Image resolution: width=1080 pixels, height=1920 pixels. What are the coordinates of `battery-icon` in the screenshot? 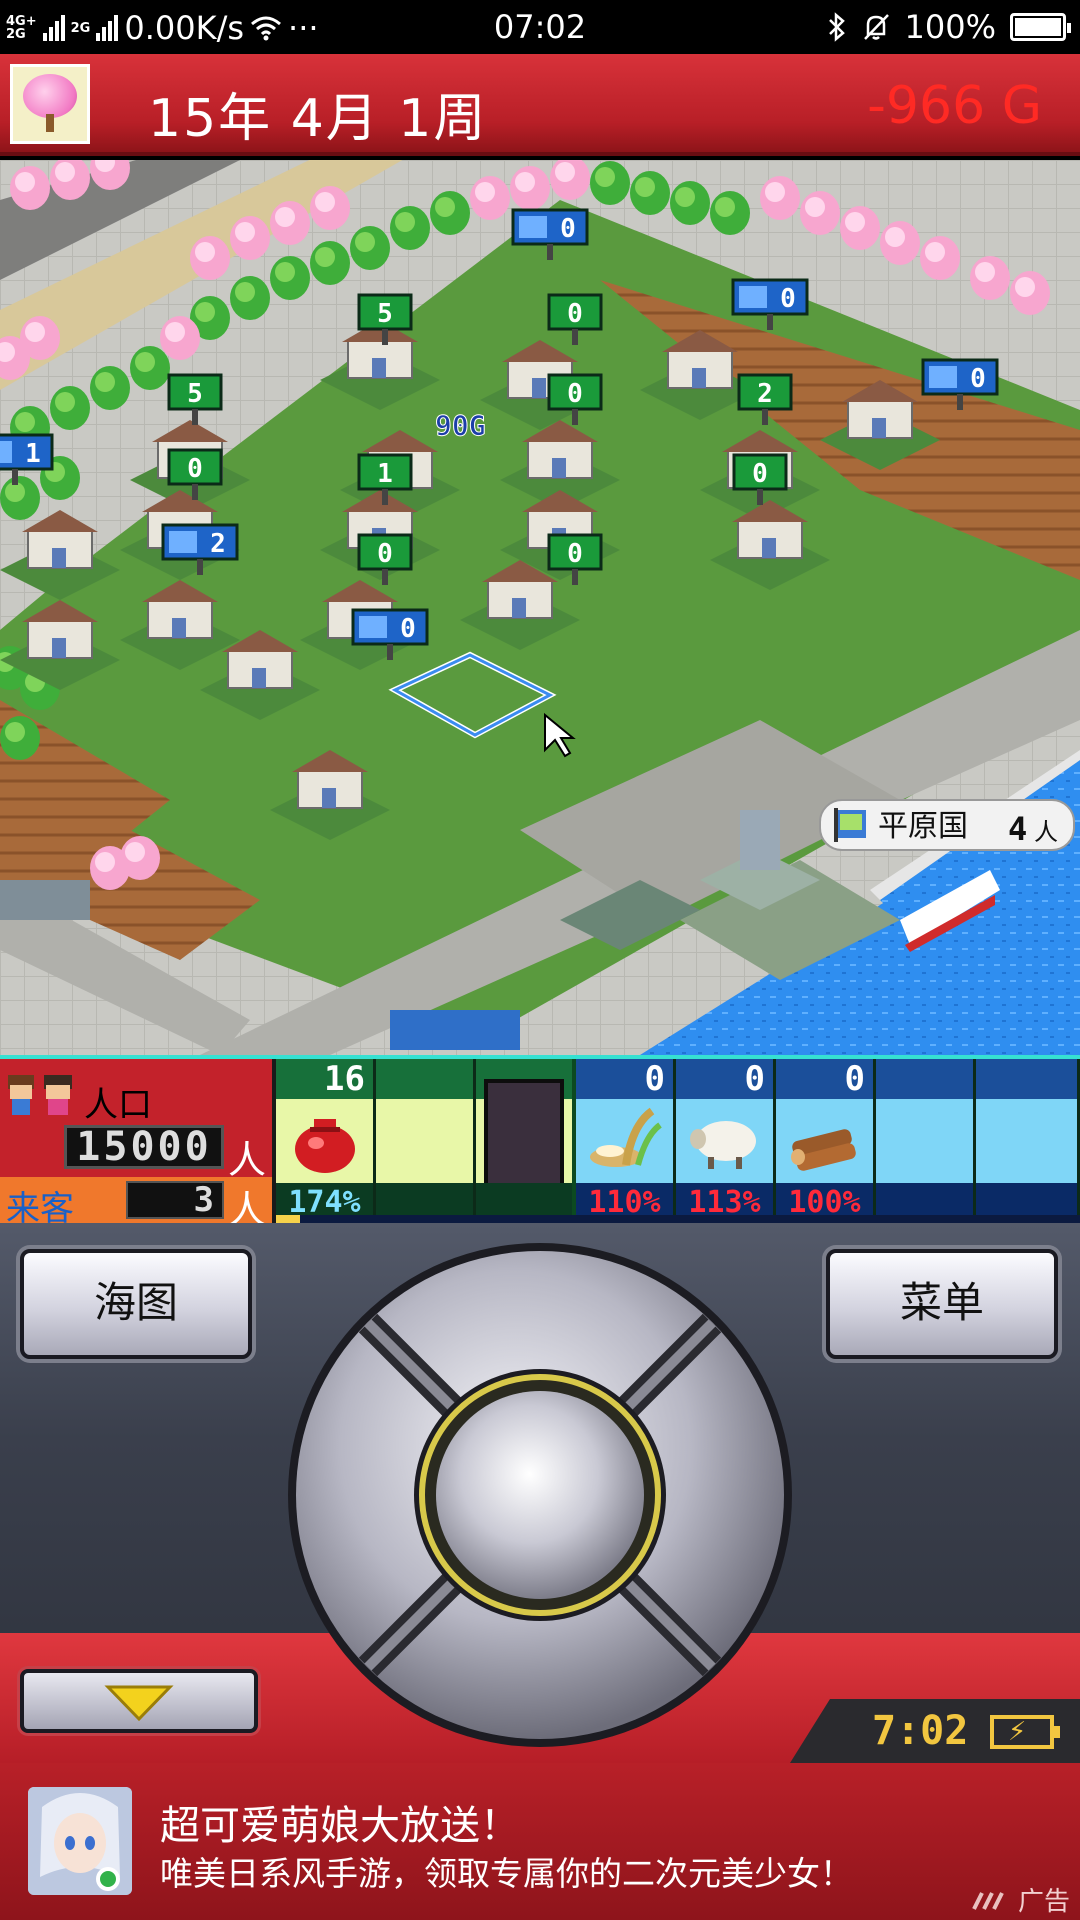 It's located at (1040, 27).